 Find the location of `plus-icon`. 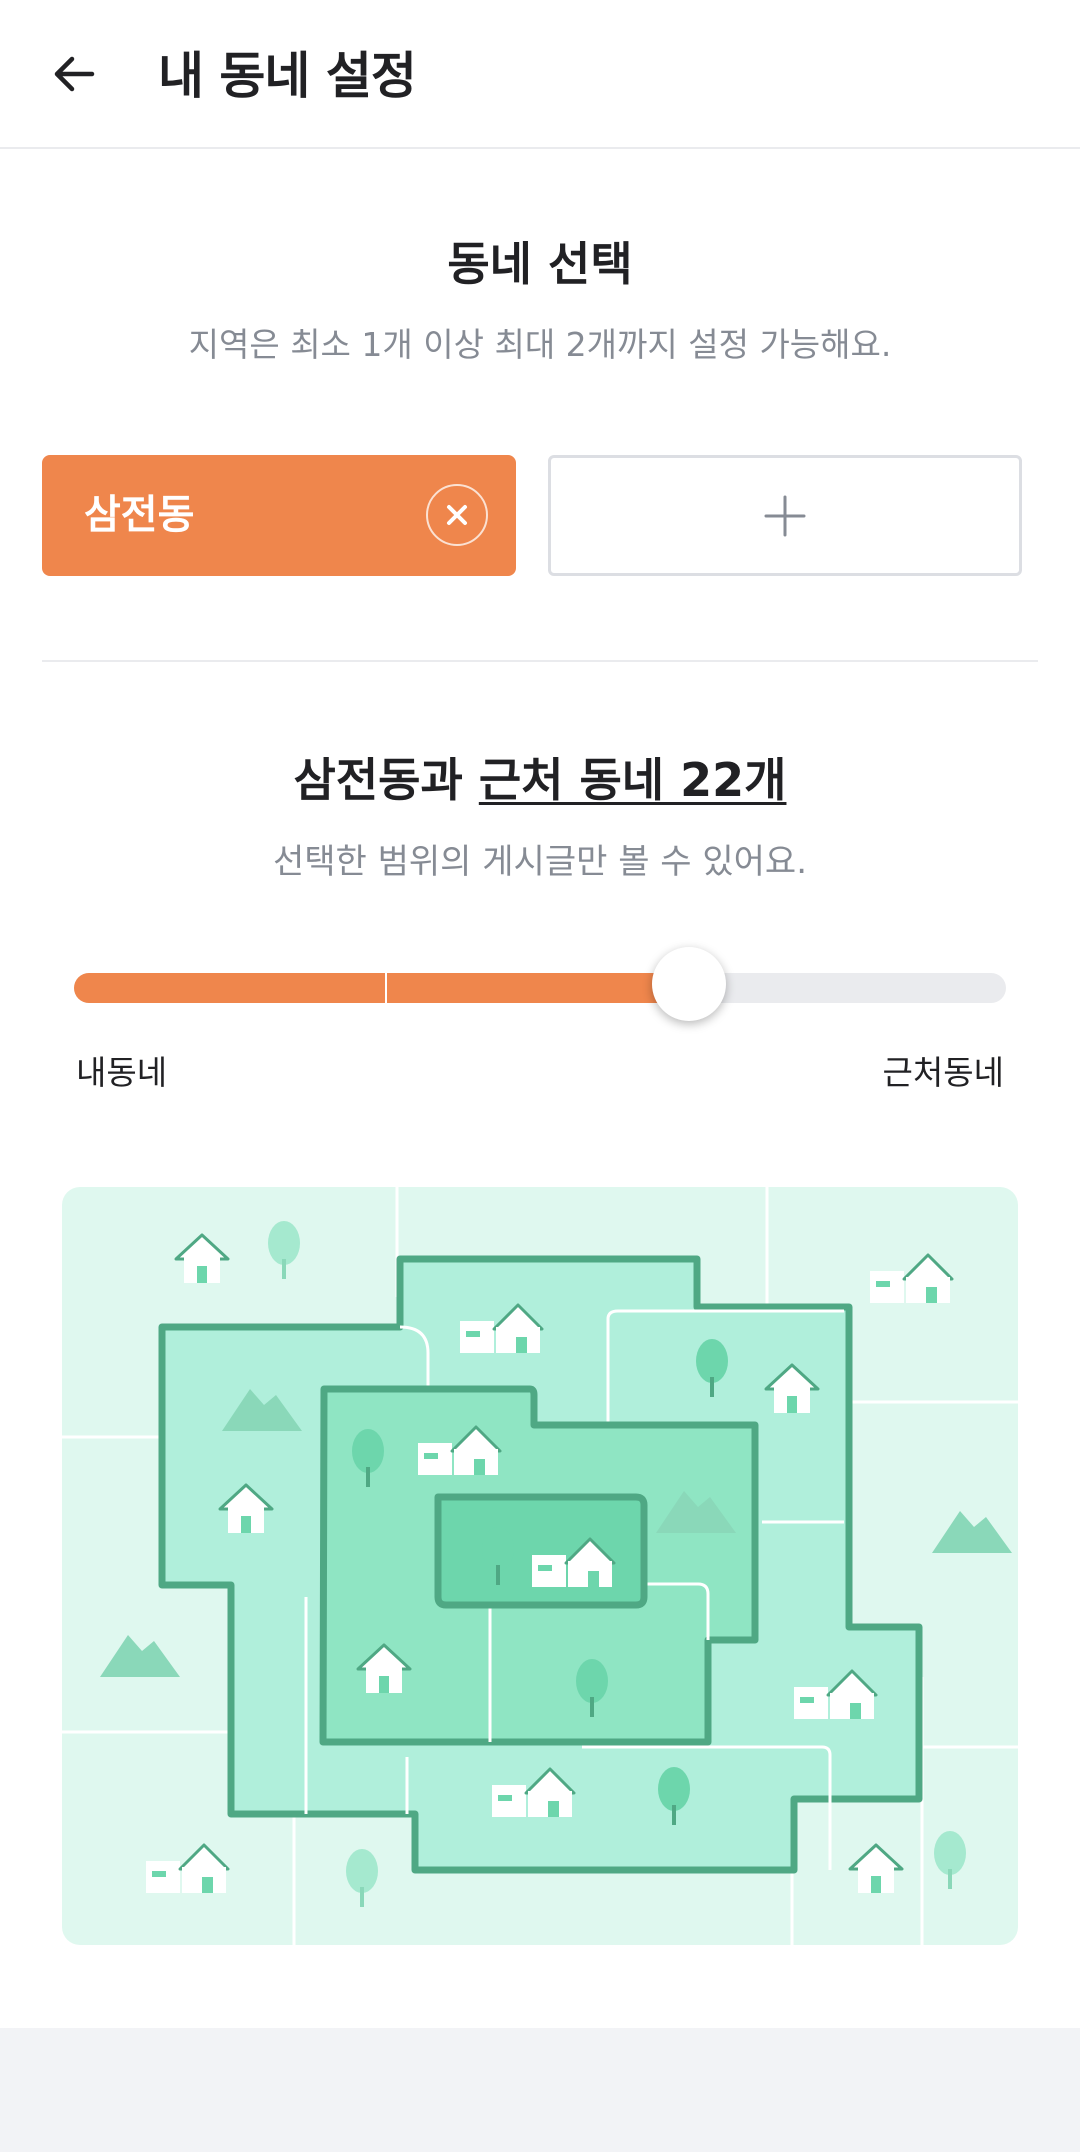

plus-icon is located at coordinates (785, 515).